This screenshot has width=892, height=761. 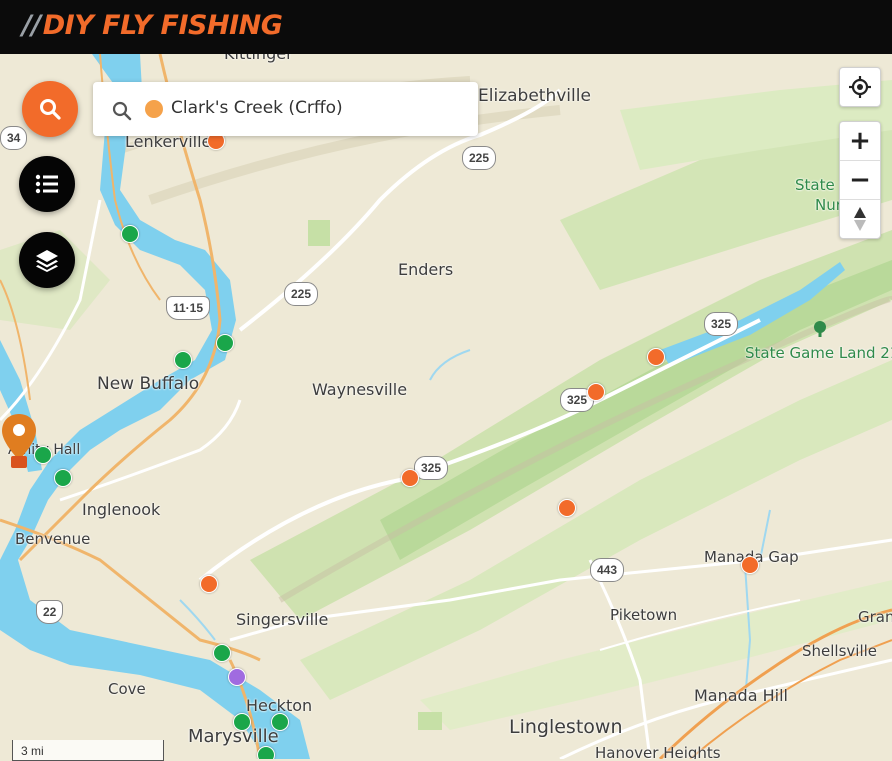 I want to click on zoom-control: + −, so click(x=860, y=180).